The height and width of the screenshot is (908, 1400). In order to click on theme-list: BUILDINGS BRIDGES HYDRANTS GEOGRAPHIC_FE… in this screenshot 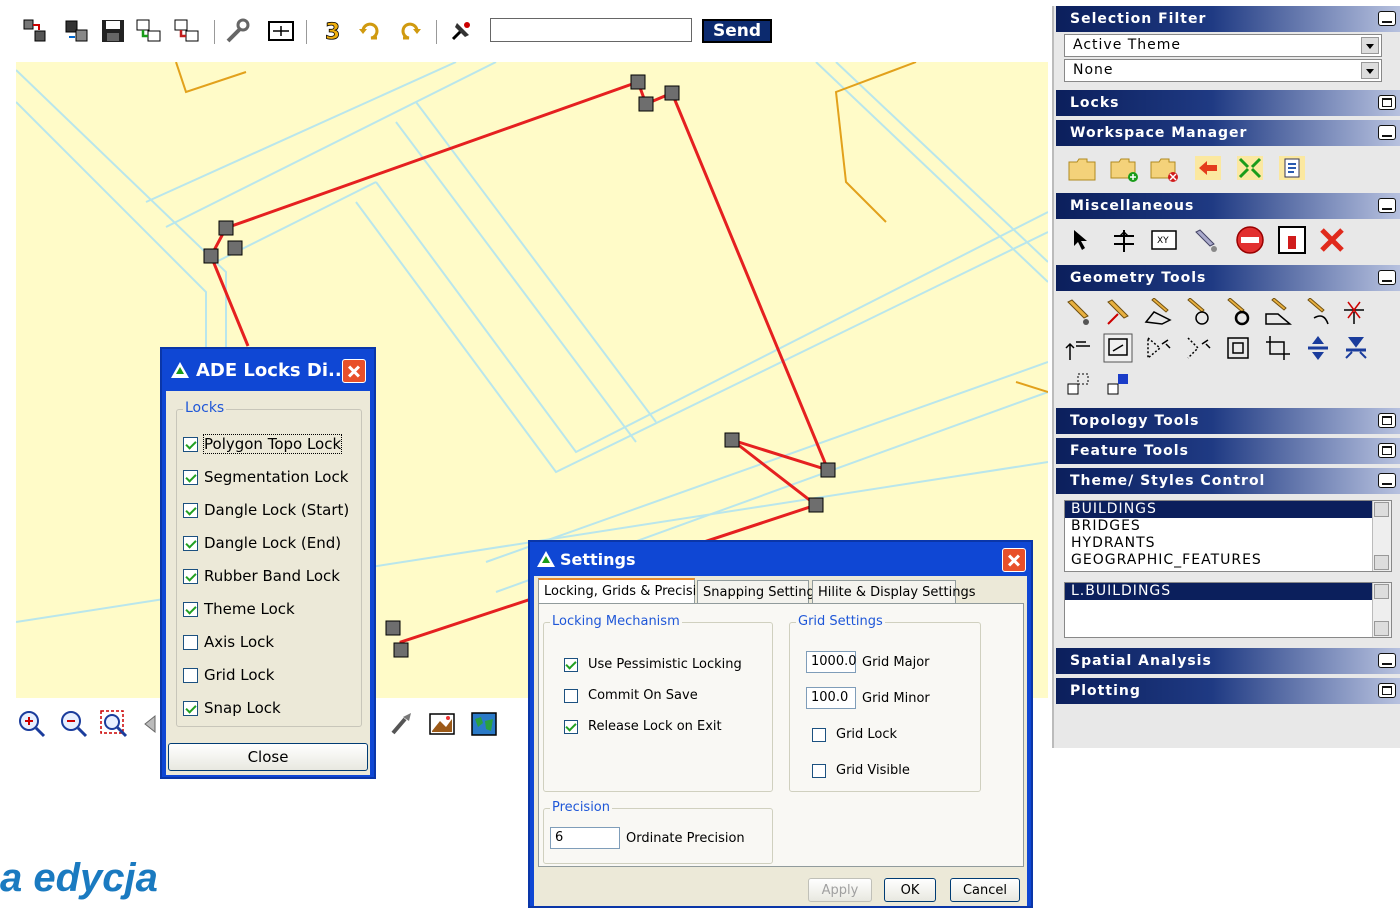, I will do `click(1228, 536)`.